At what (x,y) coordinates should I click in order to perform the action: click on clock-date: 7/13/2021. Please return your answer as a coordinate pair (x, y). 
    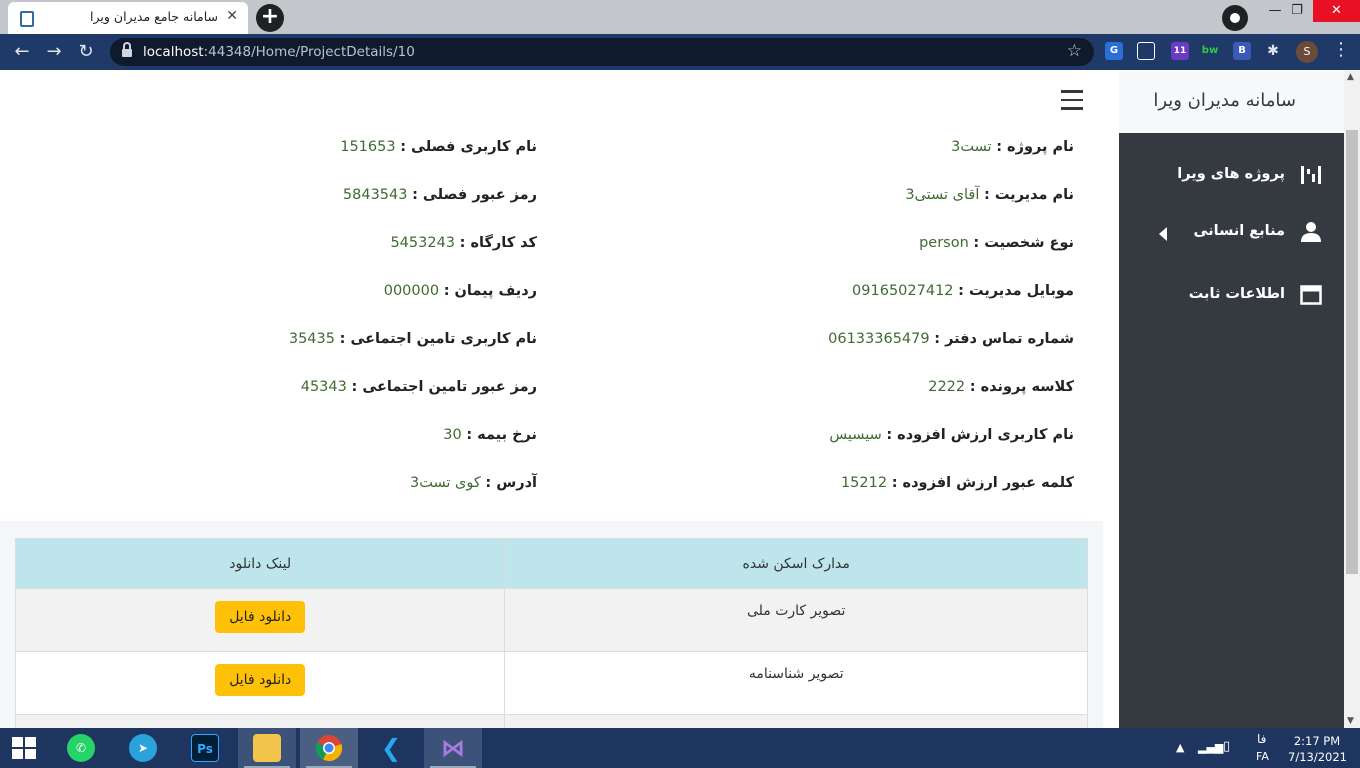
    Looking at the image, I should click on (1317, 757).